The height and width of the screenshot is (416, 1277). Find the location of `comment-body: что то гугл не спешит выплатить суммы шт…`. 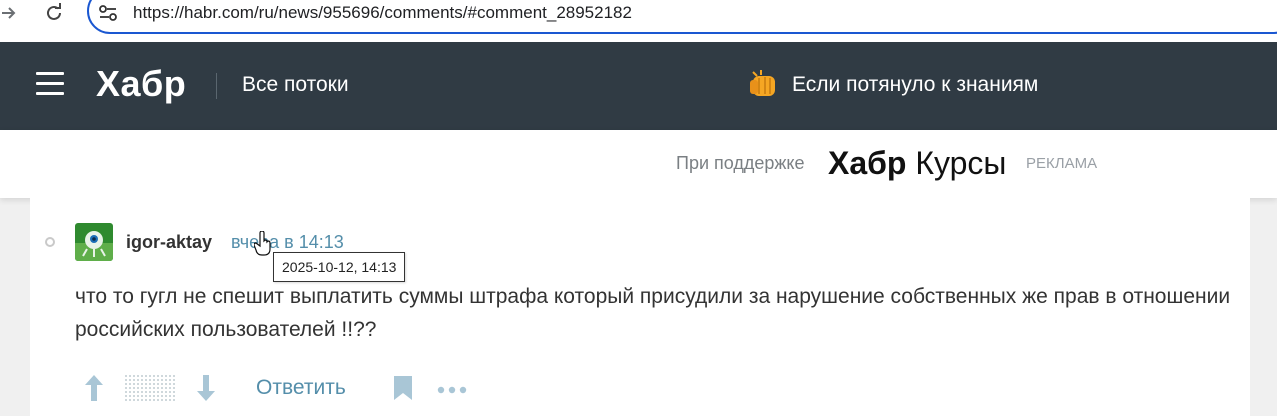

comment-body: что то гугл не спешит выплатить суммы шт… is located at coordinates (653, 313).